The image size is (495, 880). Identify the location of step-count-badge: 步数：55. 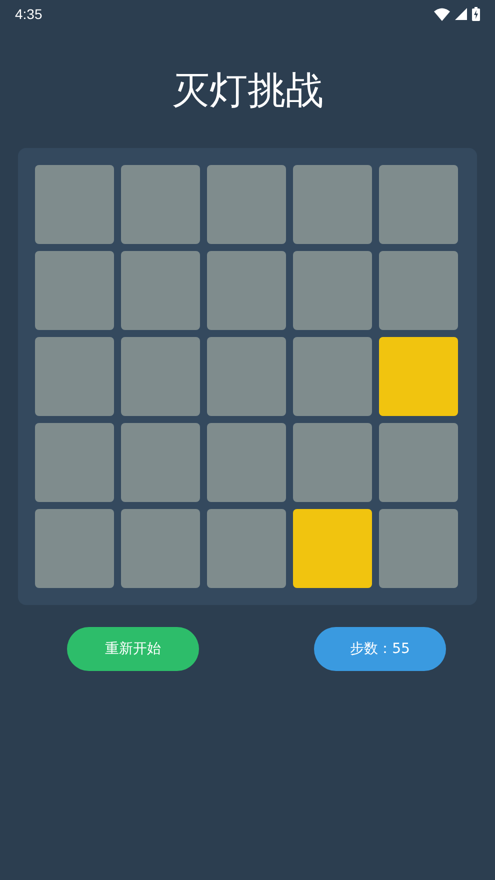
(380, 649).